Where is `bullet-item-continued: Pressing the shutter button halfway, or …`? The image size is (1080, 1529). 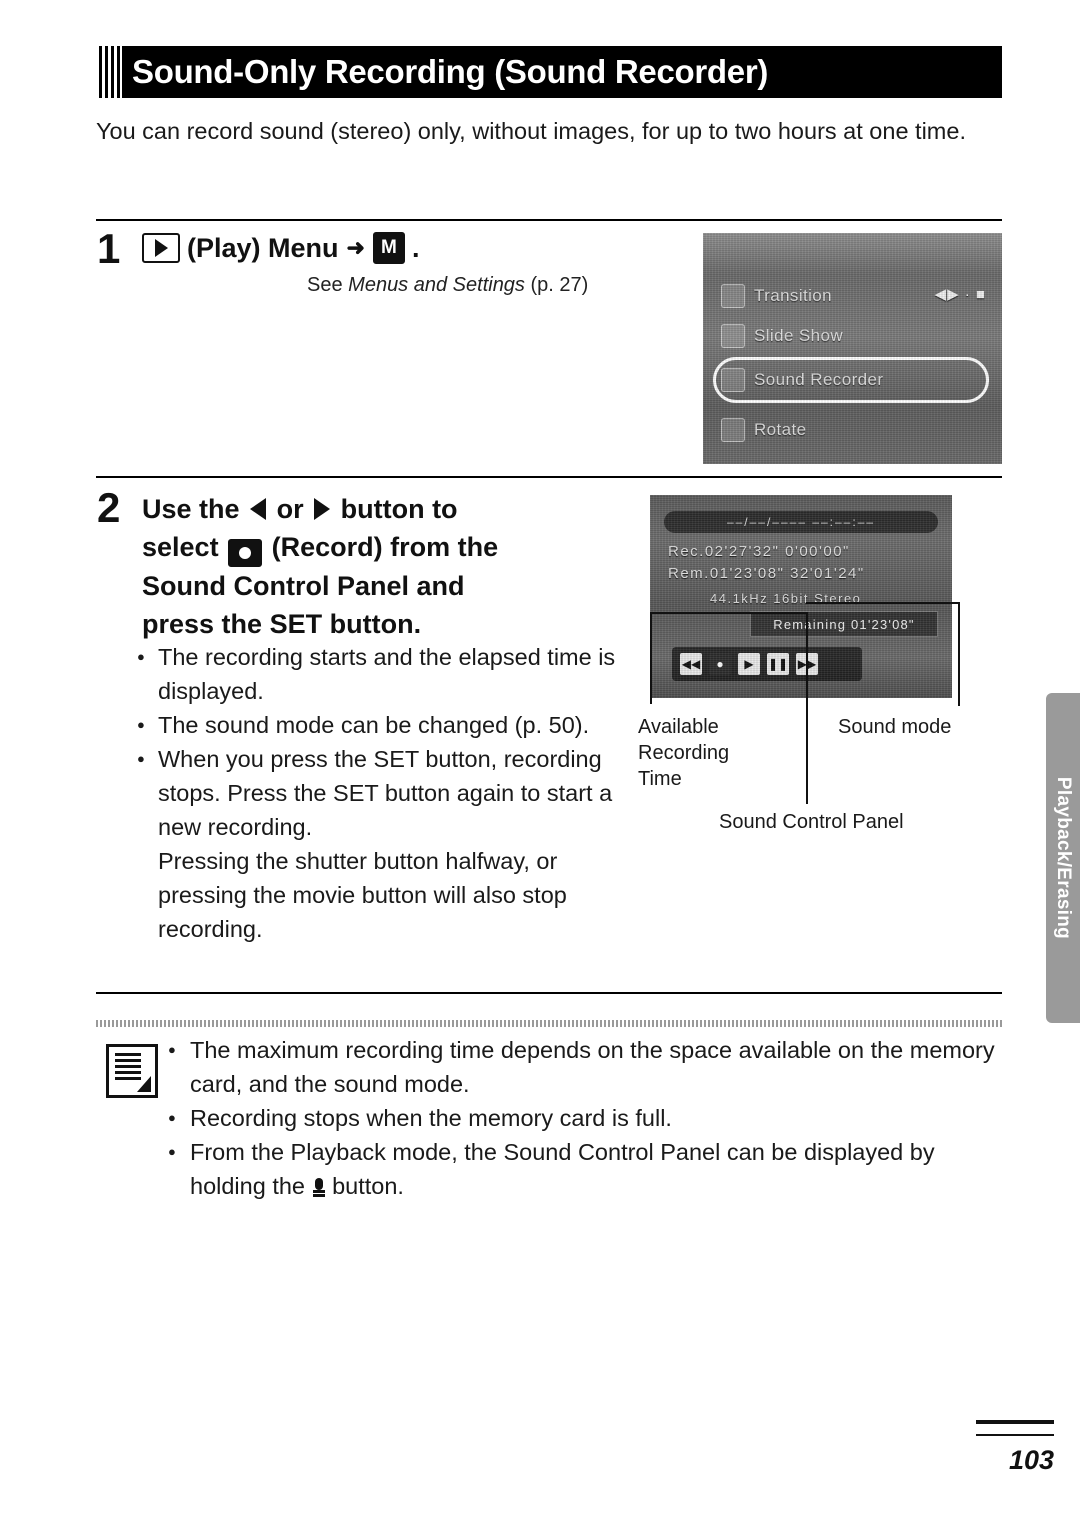
bullet-item-continued: Pressing the shutter button halfway, or … is located at coordinates (362, 895).